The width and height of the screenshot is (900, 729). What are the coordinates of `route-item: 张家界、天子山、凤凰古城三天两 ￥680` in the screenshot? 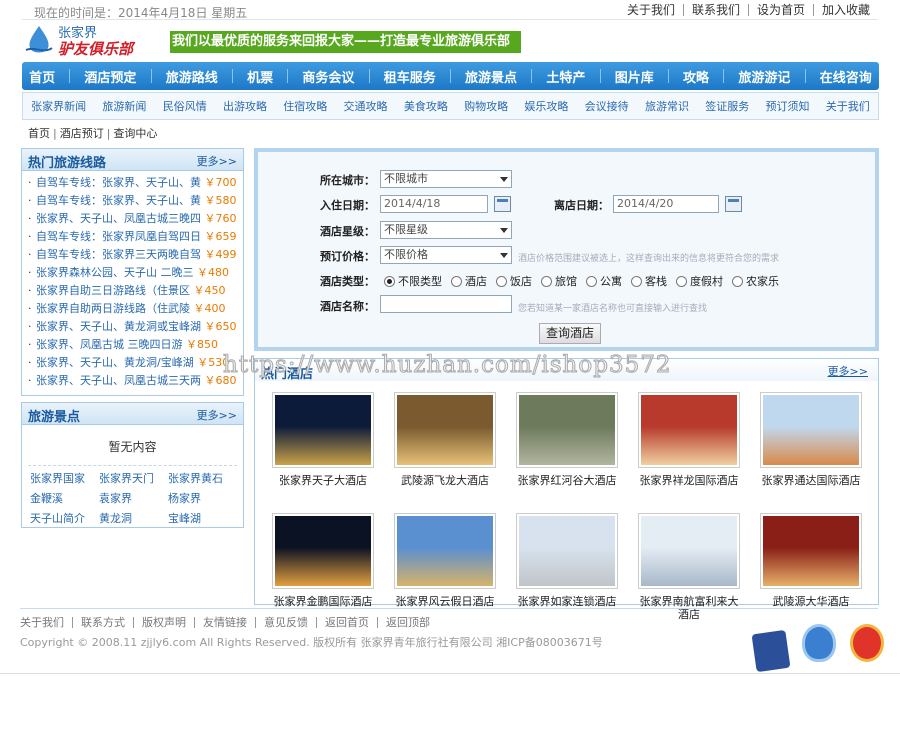 It's located at (135, 381).